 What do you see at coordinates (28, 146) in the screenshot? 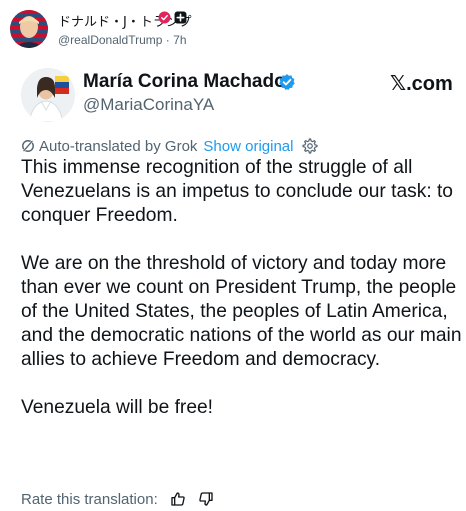
I see `grok-icon` at bounding box center [28, 146].